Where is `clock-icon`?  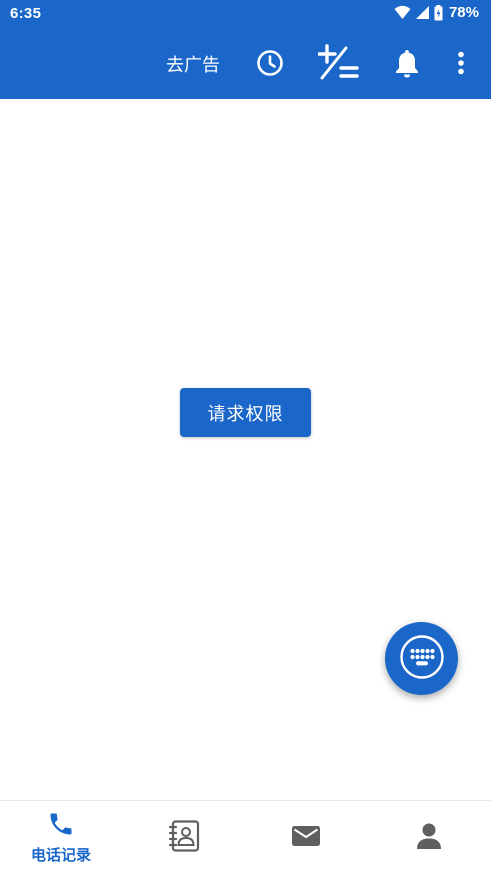 clock-icon is located at coordinates (270, 65).